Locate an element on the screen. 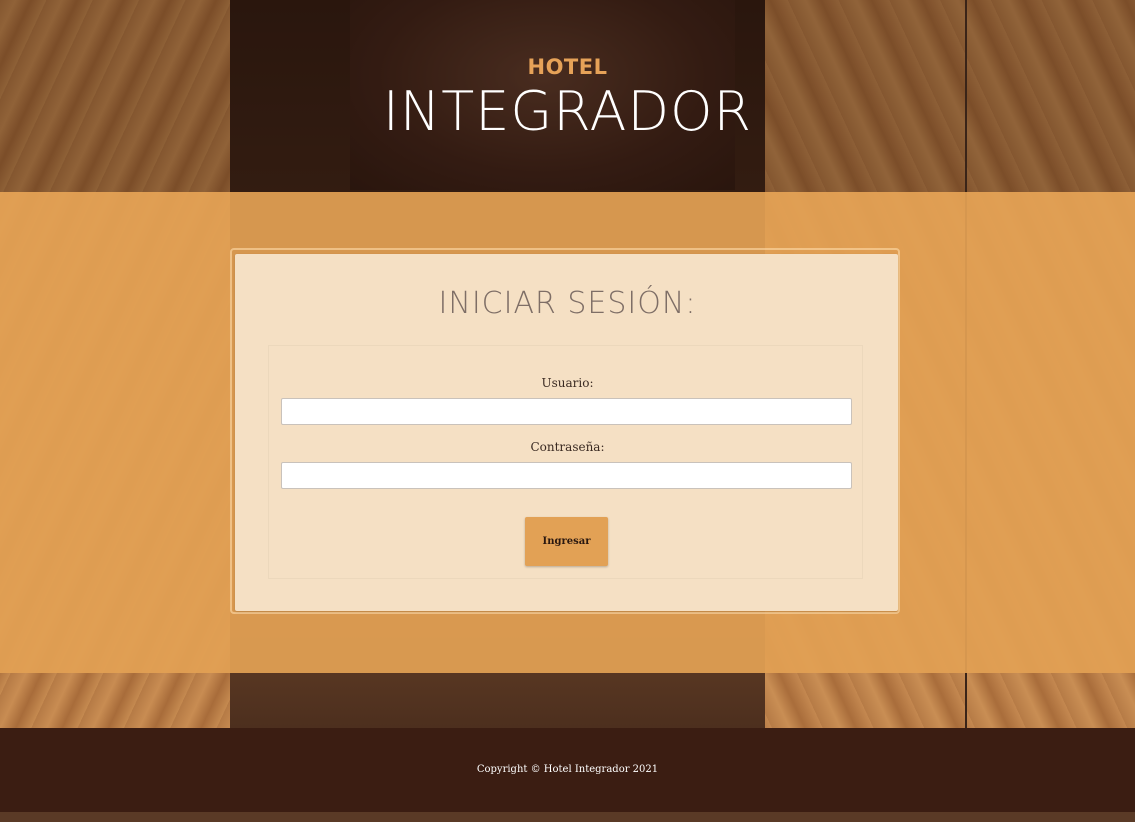  login-submit-button: Ingresar is located at coordinates (566, 541).